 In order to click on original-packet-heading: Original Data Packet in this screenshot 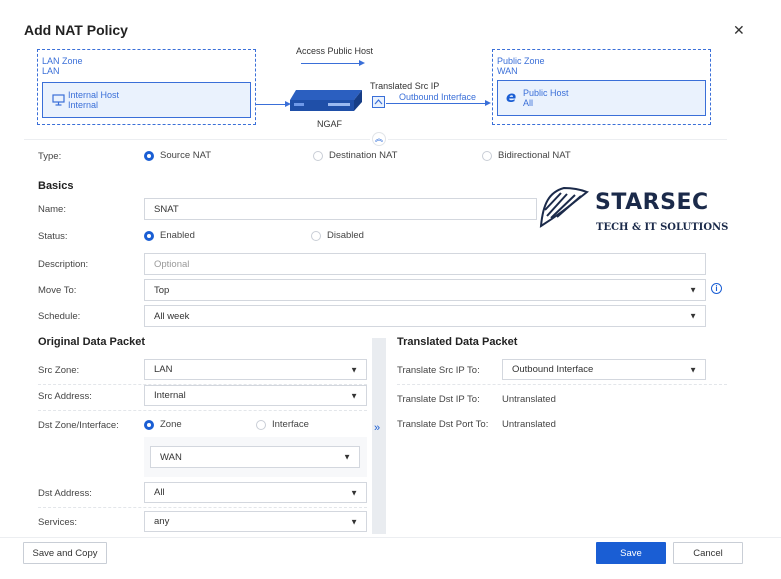, I will do `click(91, 342)`.